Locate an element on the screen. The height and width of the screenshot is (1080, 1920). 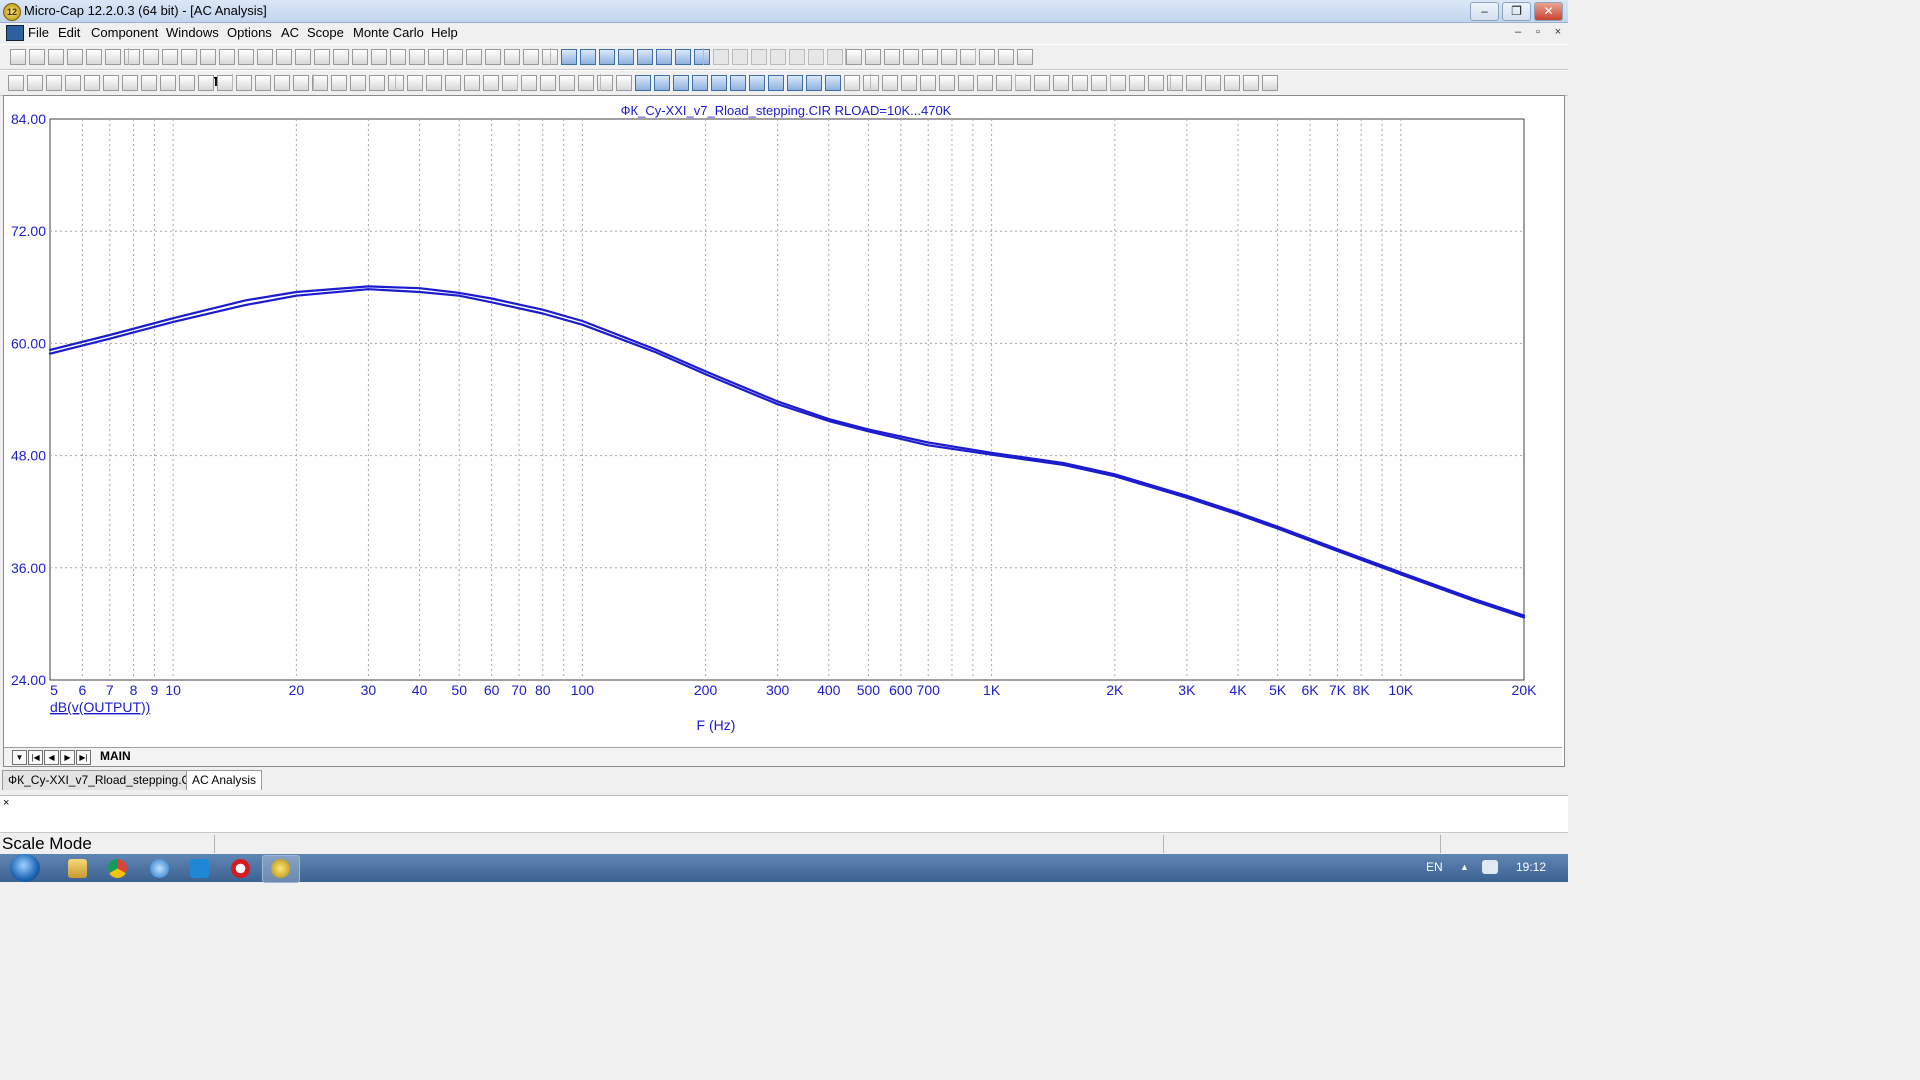
y-expression-label: dB(v(OUTPUT)) is located at coordinates (100, 707).